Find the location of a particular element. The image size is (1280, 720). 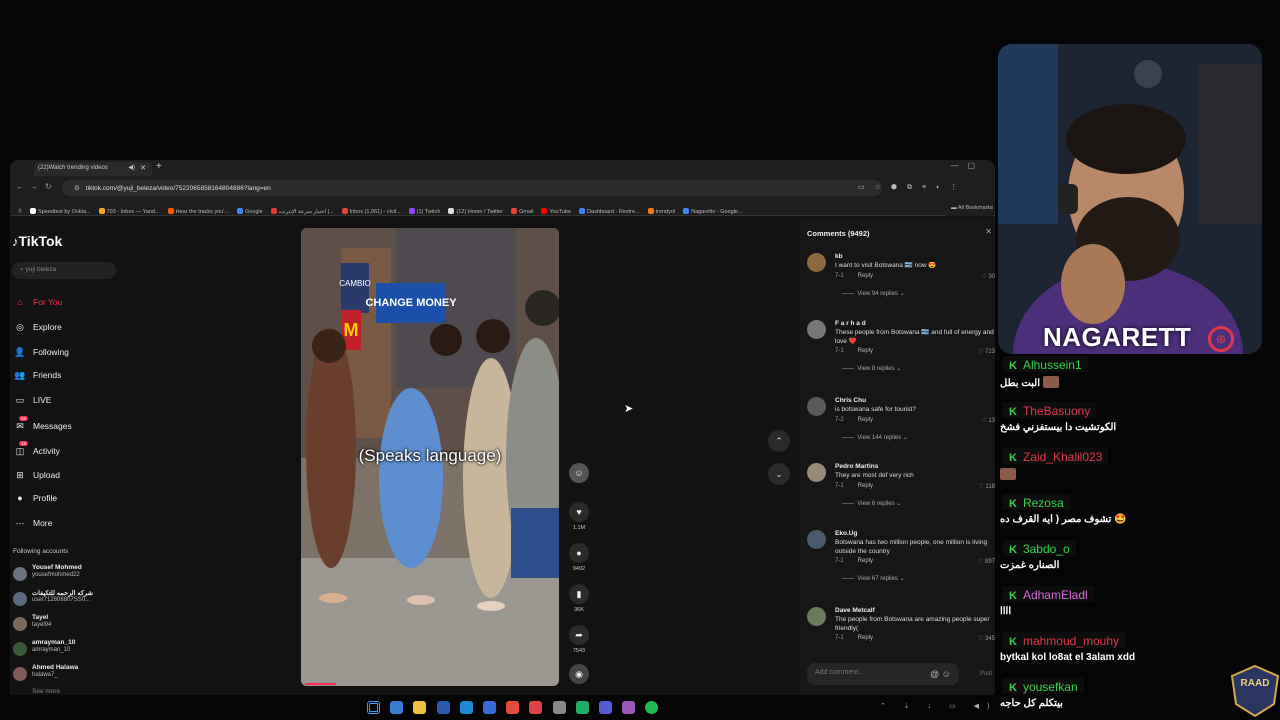

edge-icon is located at coordinates (466, 707).